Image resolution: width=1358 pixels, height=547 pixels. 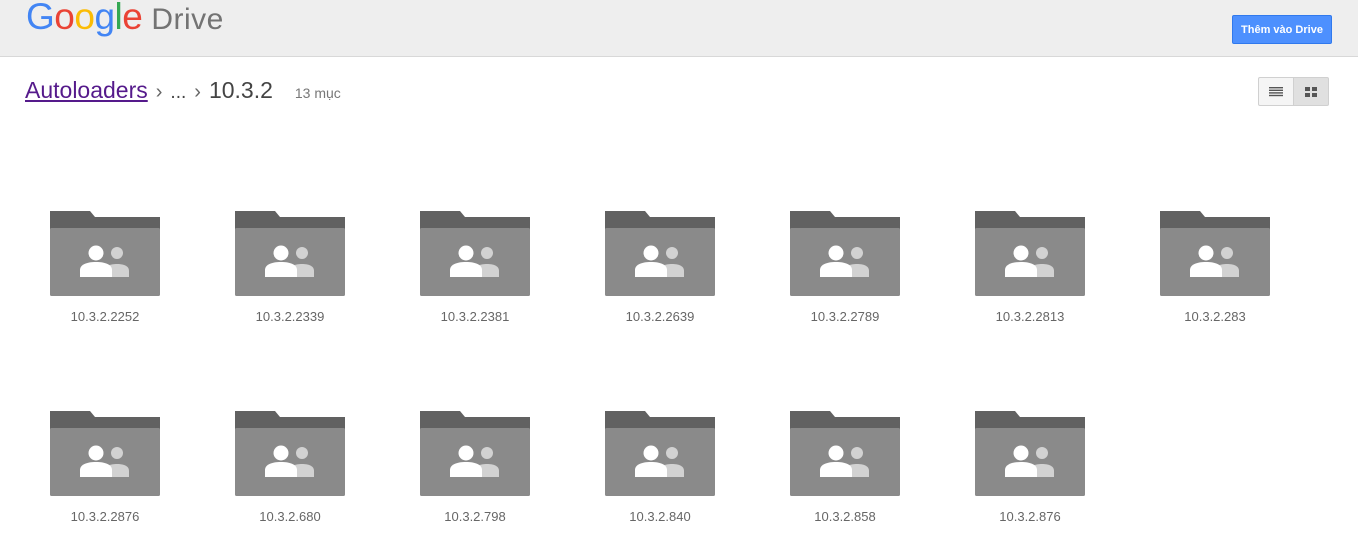 I want to click on view-toggle, so click(x=1293, y=91).